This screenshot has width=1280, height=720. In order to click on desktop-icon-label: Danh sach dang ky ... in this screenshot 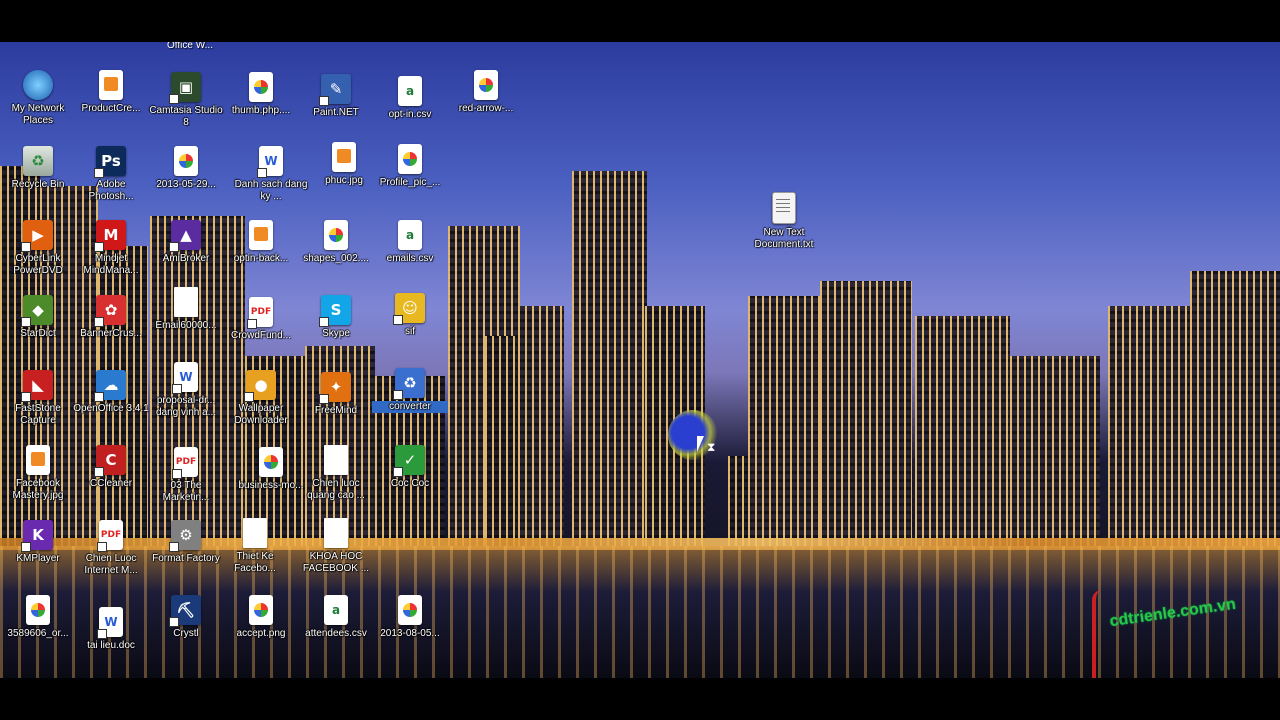, I will do `click(271, 190)`.